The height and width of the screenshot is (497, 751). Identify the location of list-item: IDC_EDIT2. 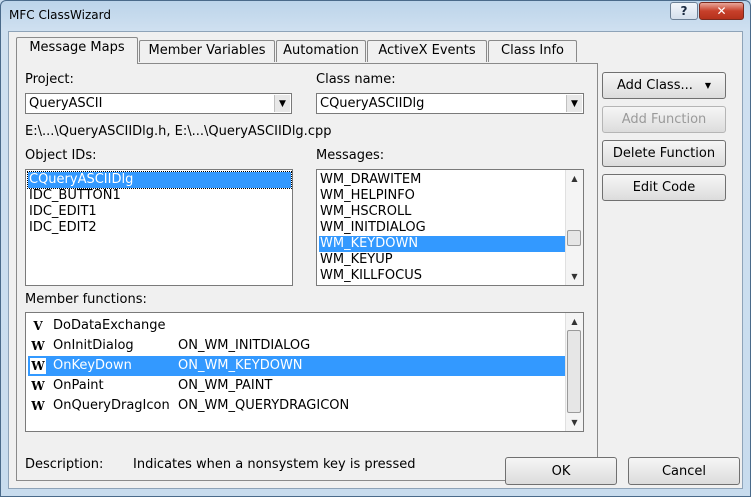
(62, 228).